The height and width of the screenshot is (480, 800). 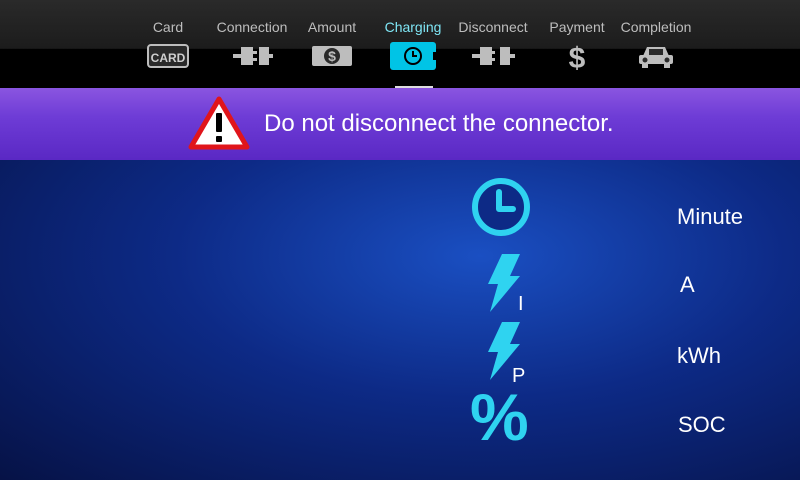 What do you see at coordinates (493, 44) in the screenshot?
I see `step-disconnect: Disconnect` at bounding box center [493, 44].